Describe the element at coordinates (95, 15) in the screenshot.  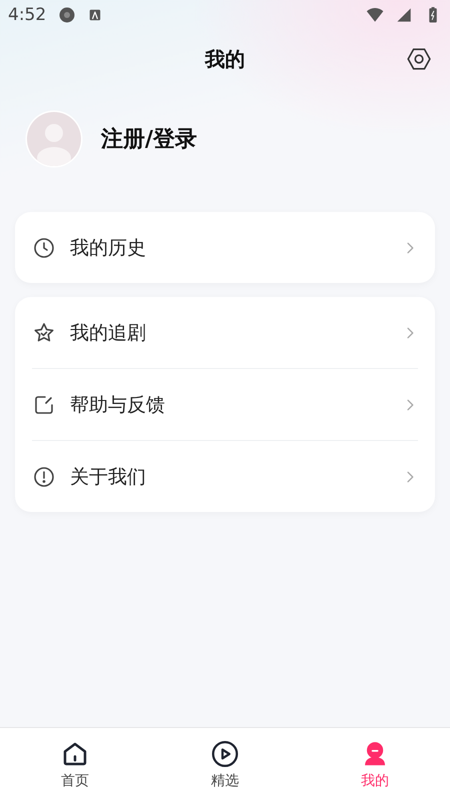
I see `app-icon` at that location.